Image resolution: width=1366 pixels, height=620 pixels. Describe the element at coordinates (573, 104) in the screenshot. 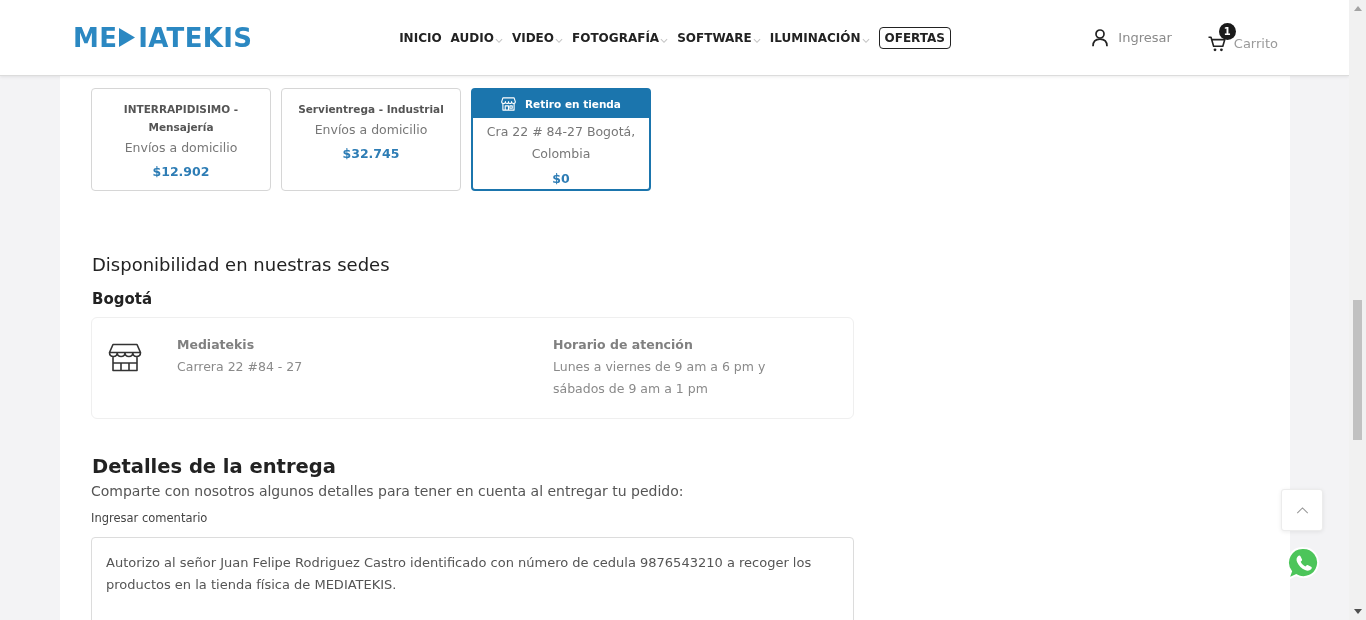

I see `shipping-option-title: Retiro en tienda` at that location.